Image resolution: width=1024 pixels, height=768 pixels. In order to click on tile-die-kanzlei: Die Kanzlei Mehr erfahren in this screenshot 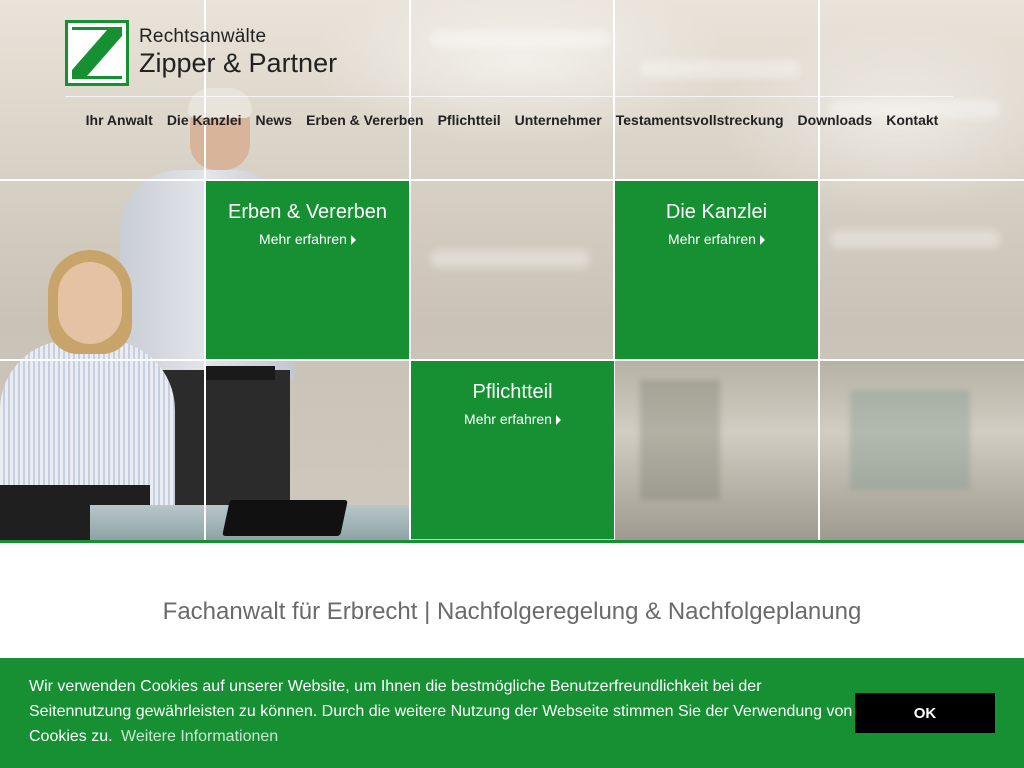, I will do `click(716, 270)`.